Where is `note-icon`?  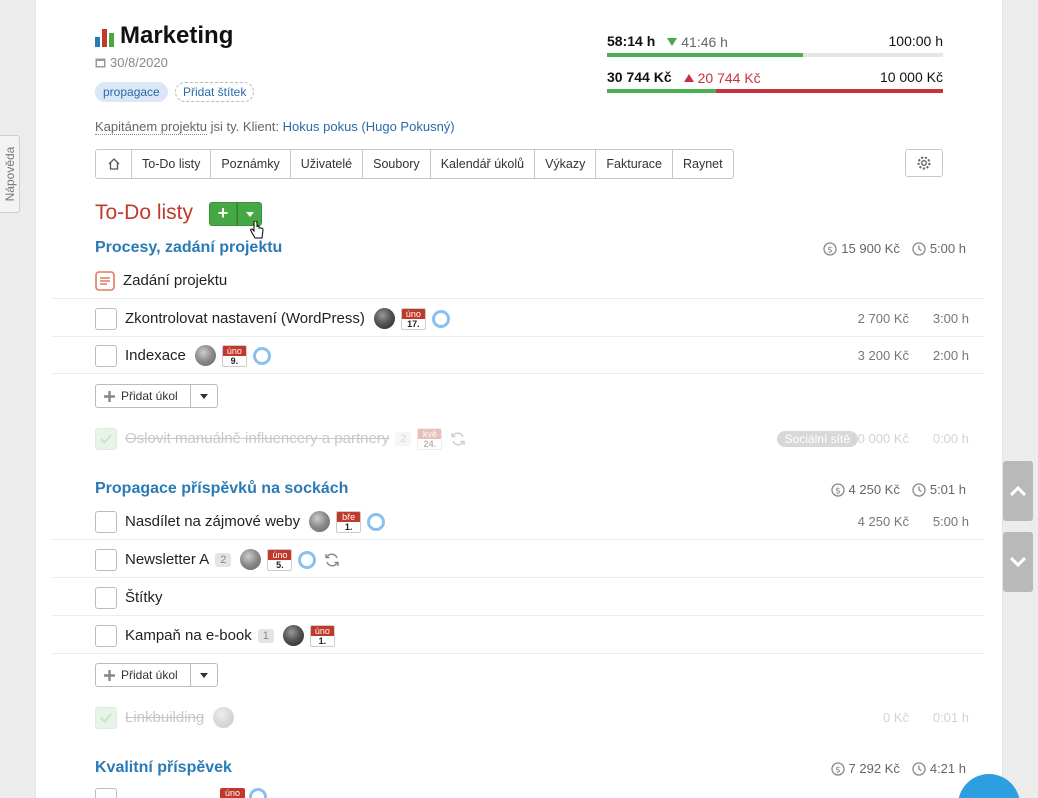
note-icon is located at coordinates (105, 280).